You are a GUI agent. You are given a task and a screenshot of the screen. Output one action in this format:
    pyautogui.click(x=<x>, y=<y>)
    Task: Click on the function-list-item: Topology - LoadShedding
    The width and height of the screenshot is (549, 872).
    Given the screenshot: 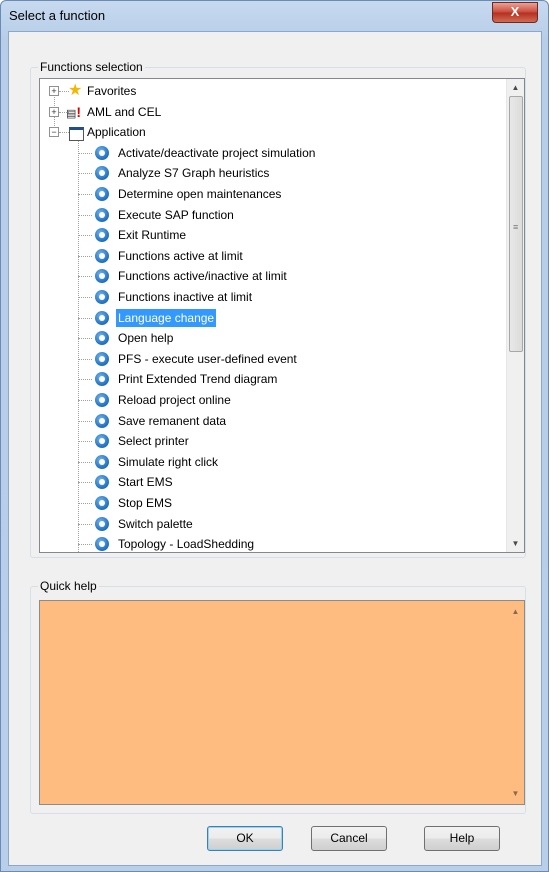 What is the action you would take?
    pyautogui.click(x=270, y=543)
    